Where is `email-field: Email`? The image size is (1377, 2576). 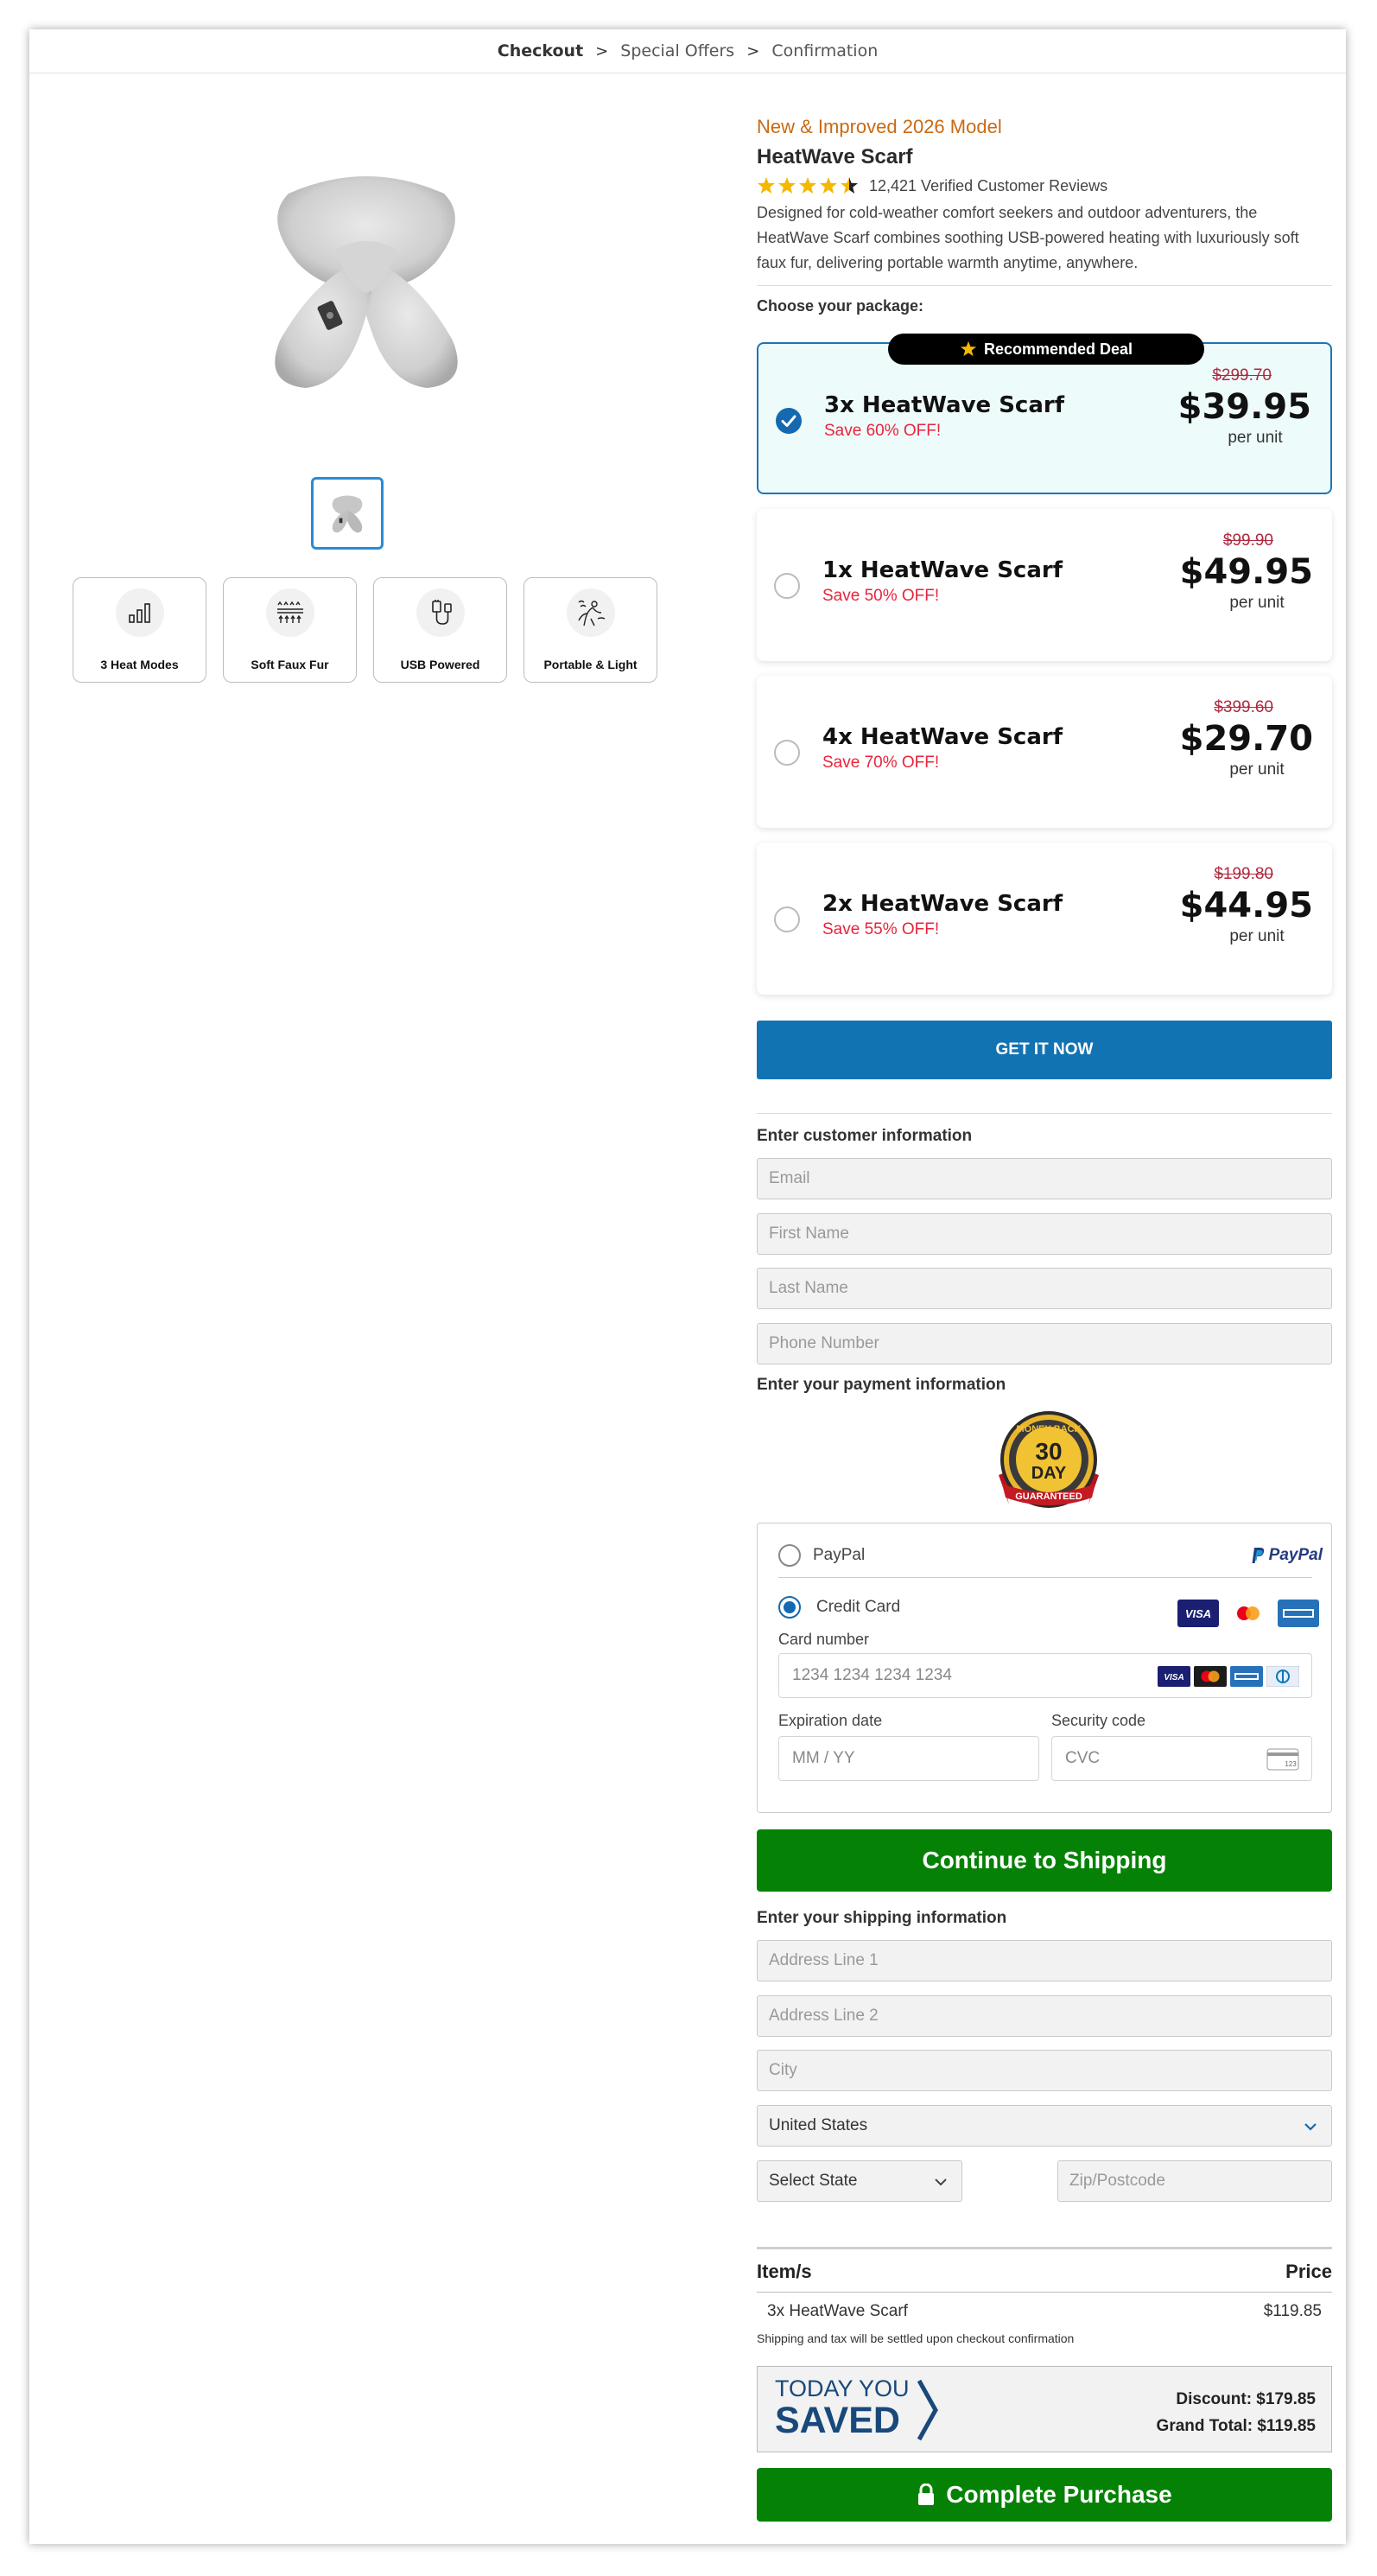
email-field: Email is located at coordinates (1044, 1179).